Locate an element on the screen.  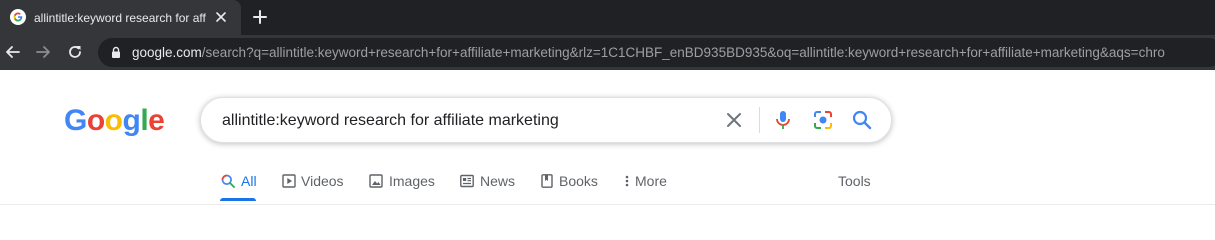
microphone-icon is located at coordinates (783, 120).